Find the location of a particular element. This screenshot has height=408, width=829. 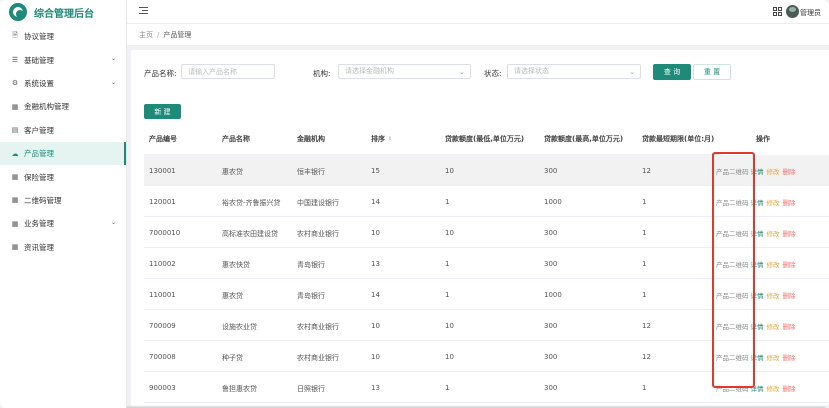

sort-icon: ⇕ is located at coordinates (390, 139).